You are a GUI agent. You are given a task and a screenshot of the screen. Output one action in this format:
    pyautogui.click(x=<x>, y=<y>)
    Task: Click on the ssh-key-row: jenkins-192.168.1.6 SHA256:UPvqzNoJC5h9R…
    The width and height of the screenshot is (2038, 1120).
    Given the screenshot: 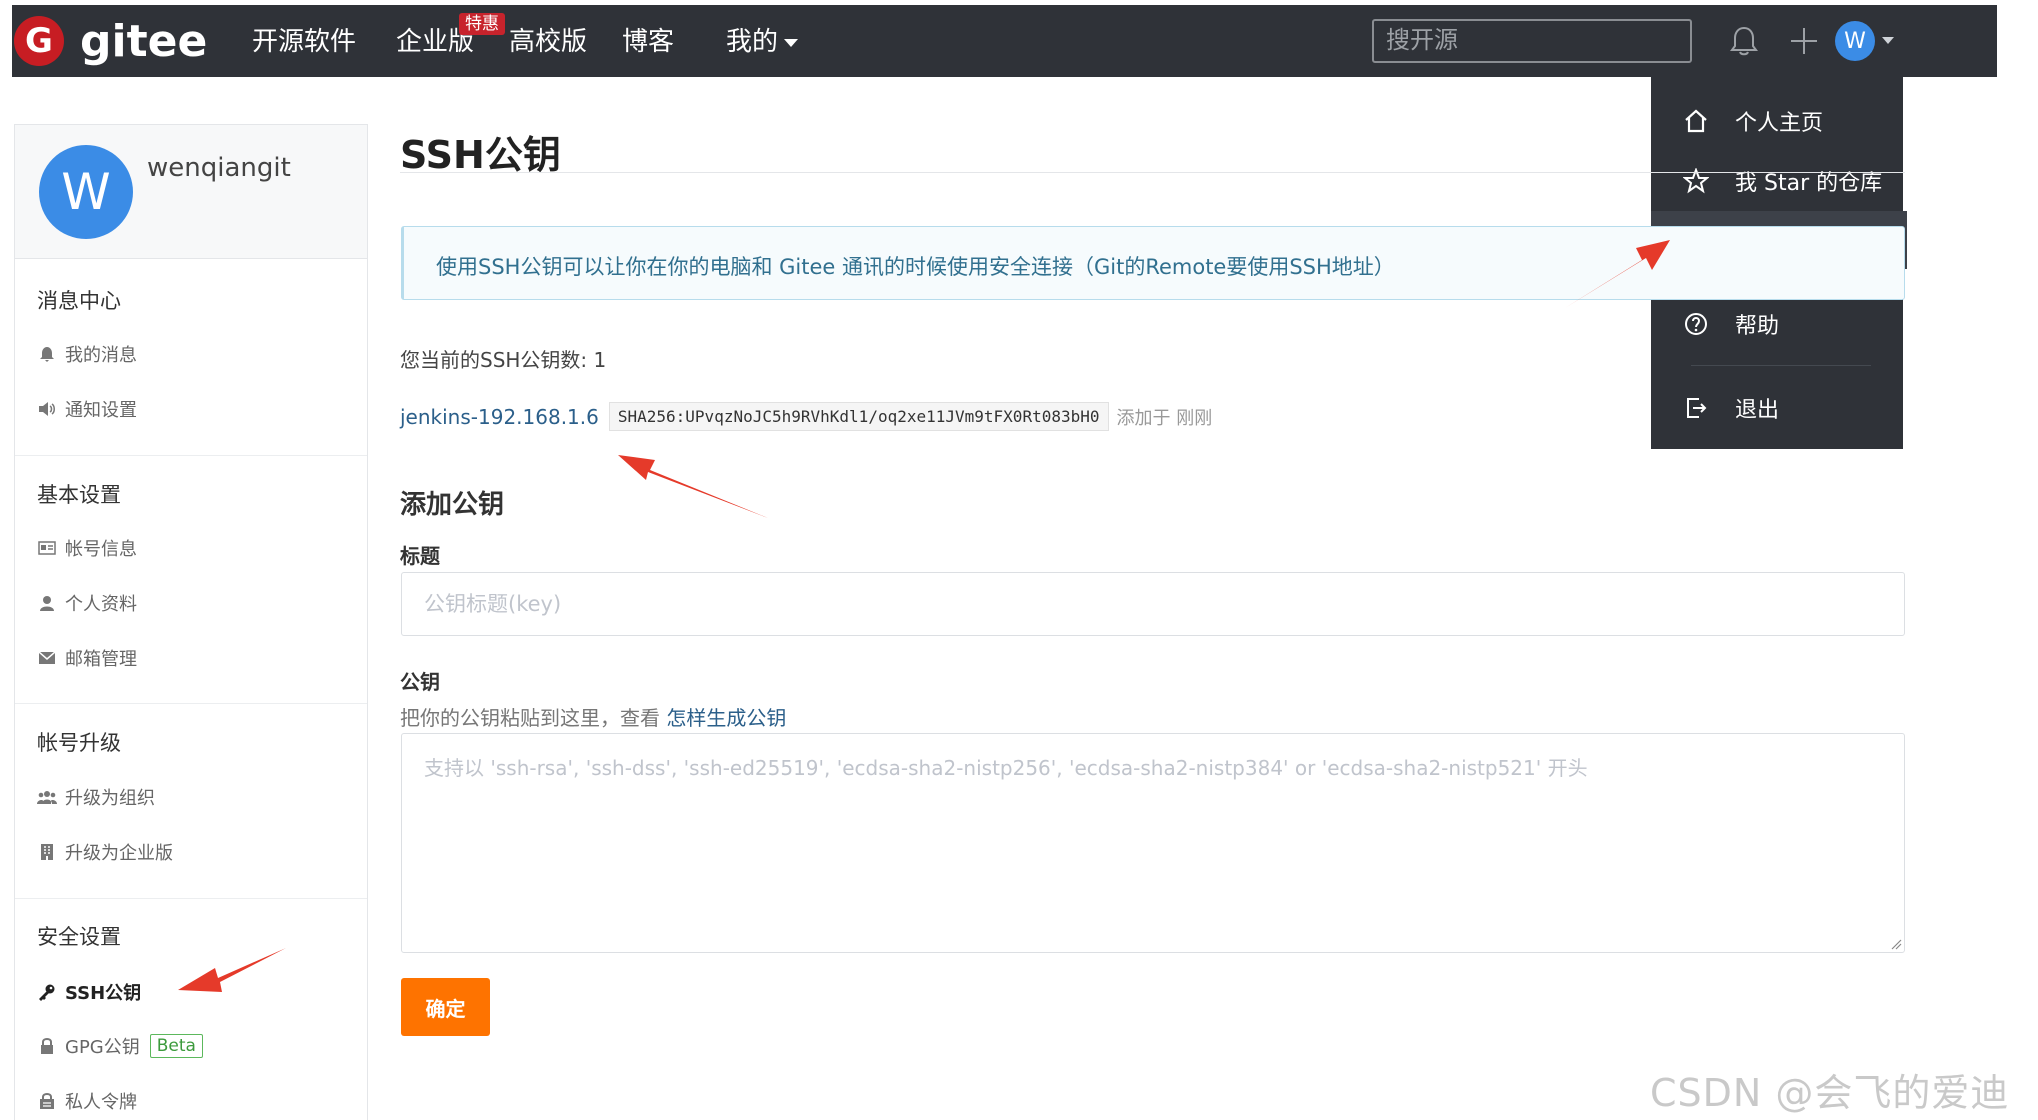 What is the action you would take?
    pyautogui.click(x=806, y=416)
    